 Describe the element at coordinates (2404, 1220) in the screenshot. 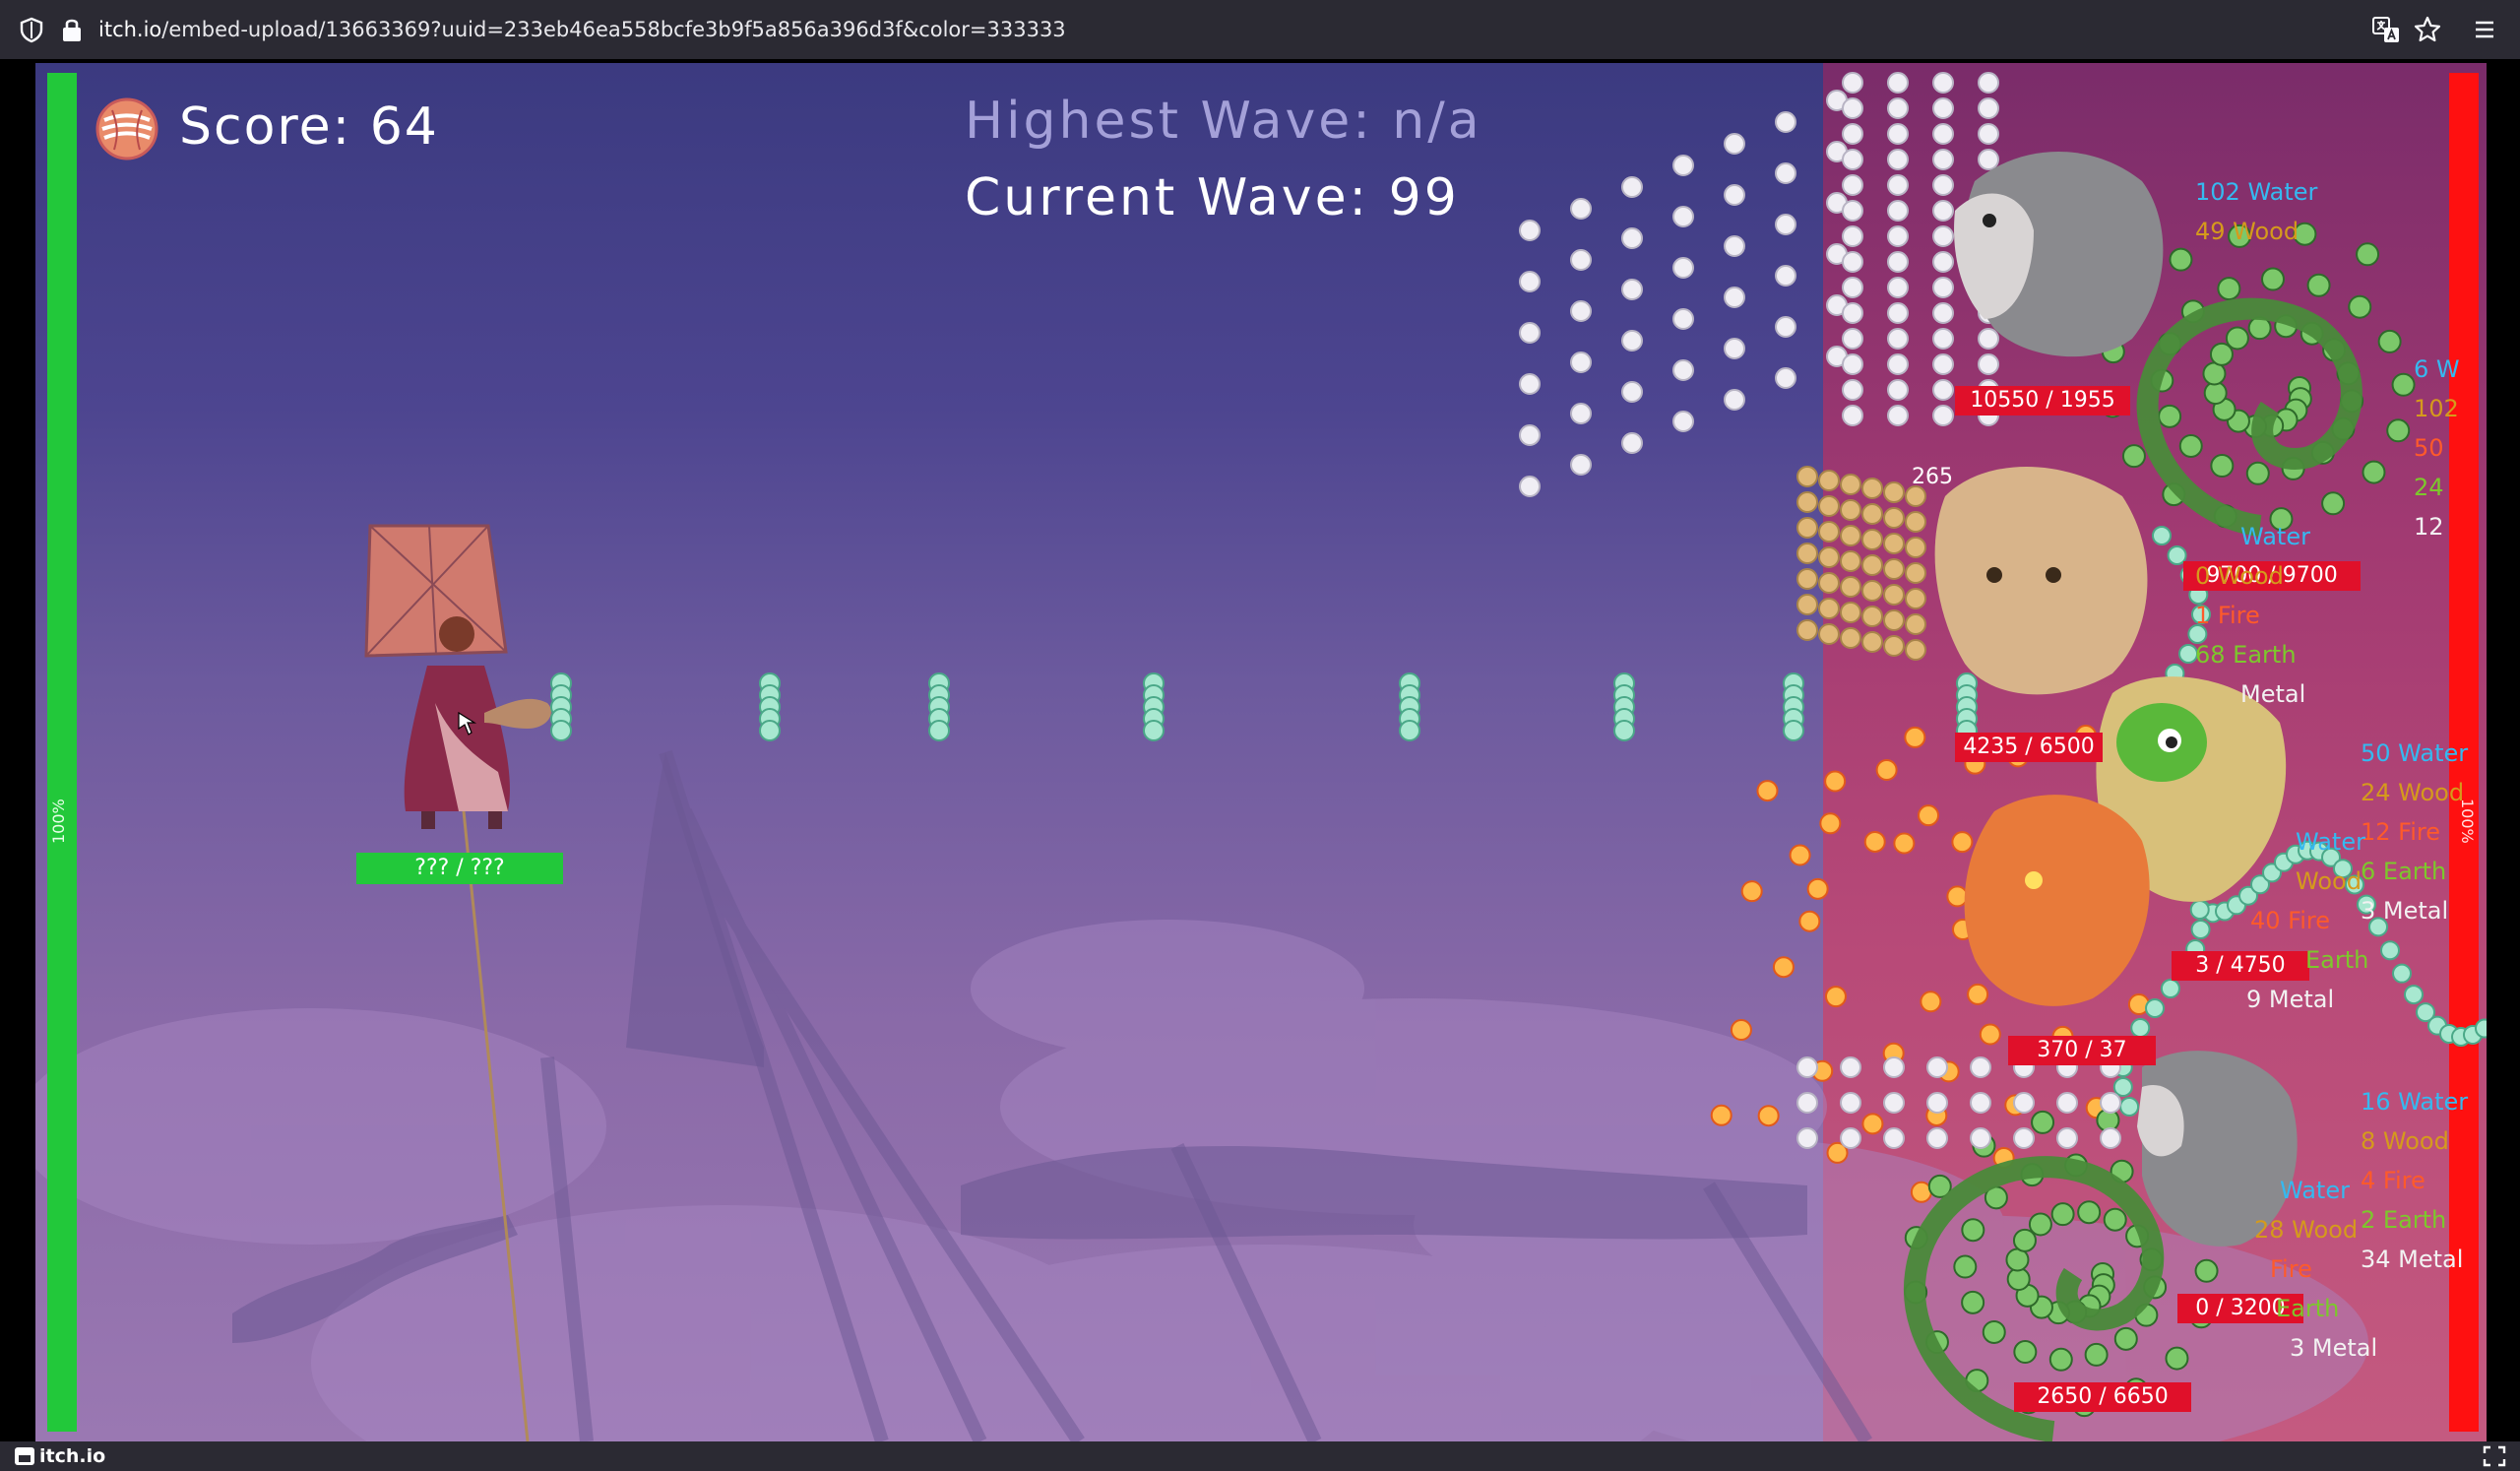

I see `stat-earth: 2 Earth` at that location.